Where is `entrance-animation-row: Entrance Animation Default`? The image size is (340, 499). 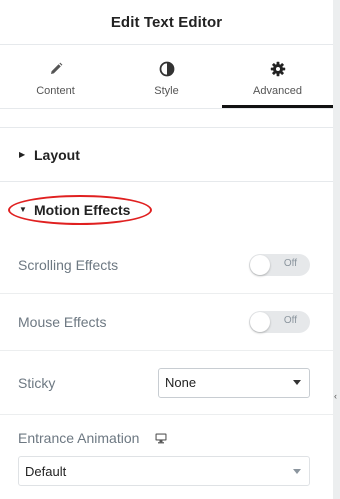 entrance-animation-row: Entrance Animation Default is located at coordinates (166, 450).